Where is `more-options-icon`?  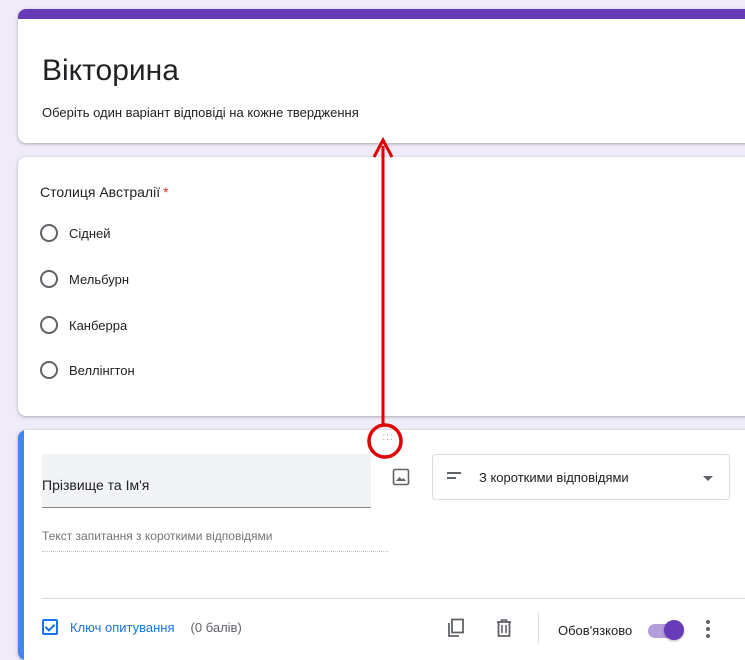
more-options-icon is located at coordinates (708, 630).